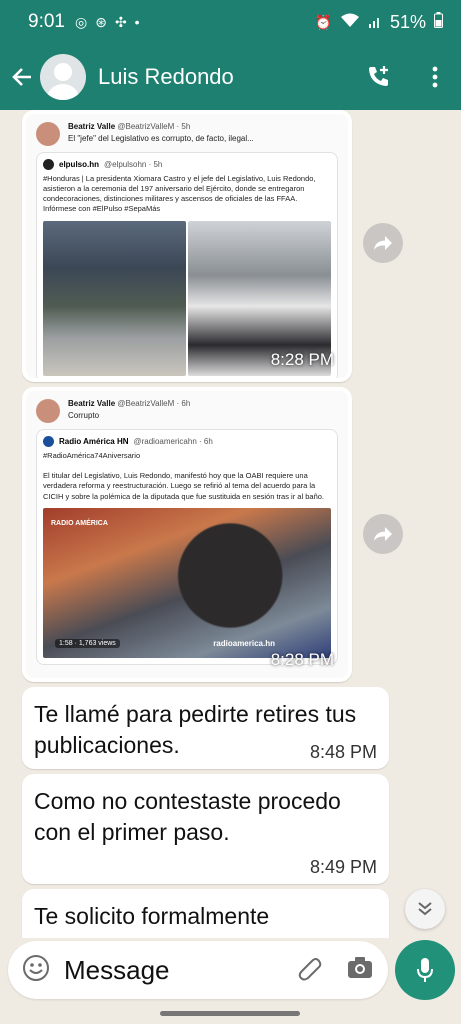 The height and width of the screenshot is (1024, 461). What do you see at coordinates (79, 523) in the screenshot?
I see `news-logo-text: RADIO AMÉRICA` at bounding box center [79, 523].